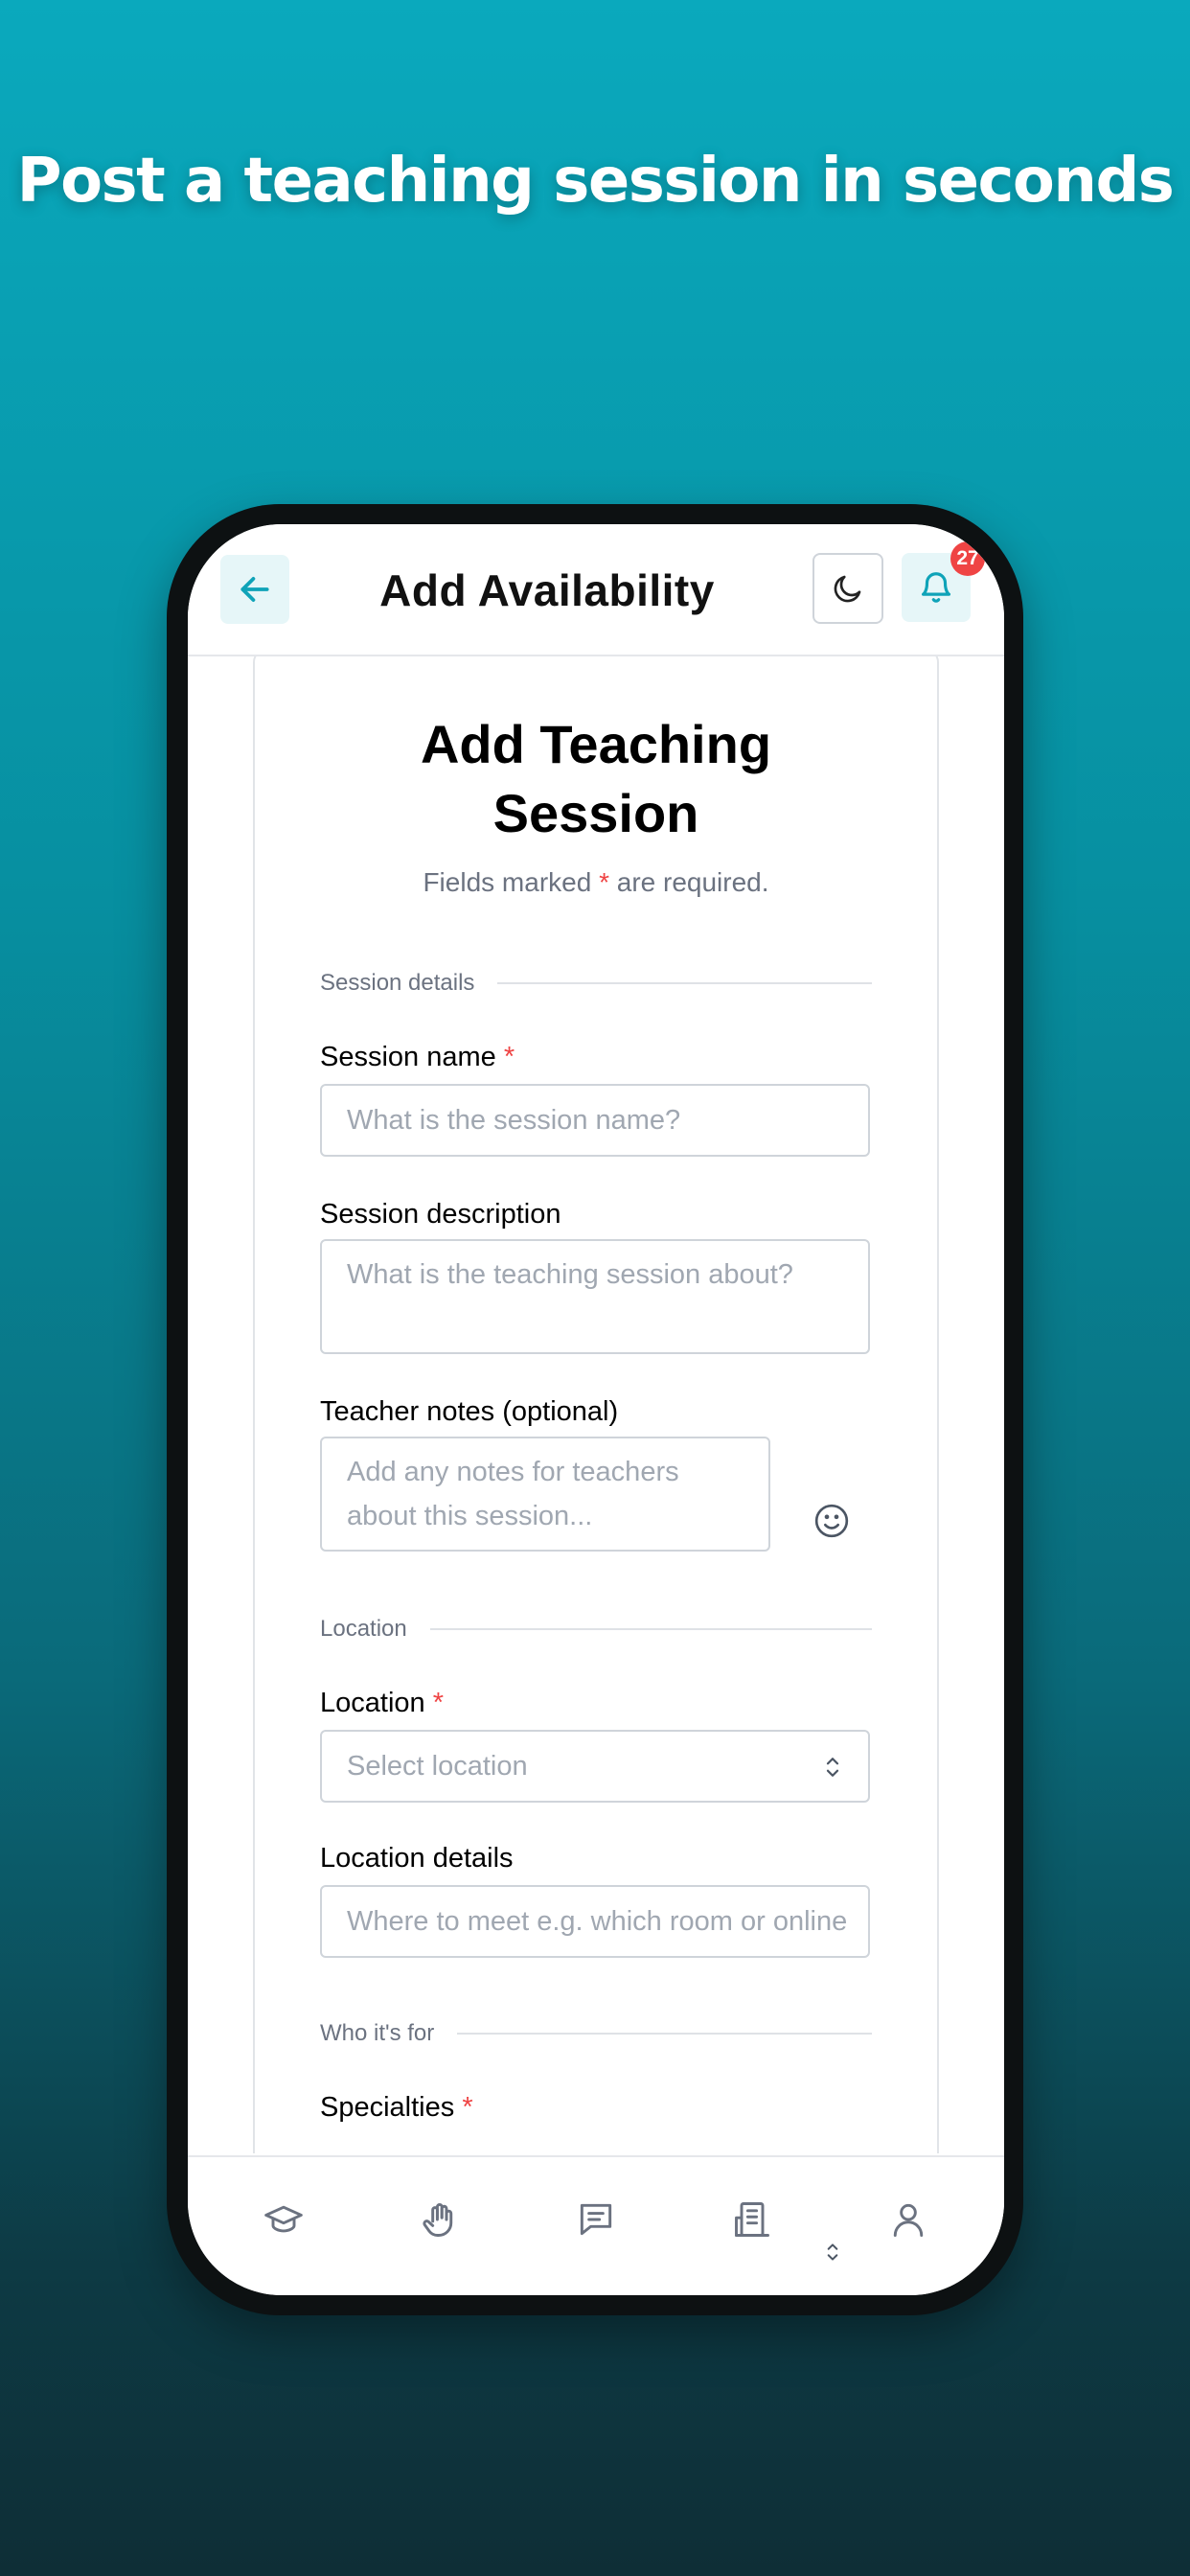  What do you see at coordinates (688, 882) in the screenshot?
I see `required-note-suffix: are required.` at bounding box center [688, 882].